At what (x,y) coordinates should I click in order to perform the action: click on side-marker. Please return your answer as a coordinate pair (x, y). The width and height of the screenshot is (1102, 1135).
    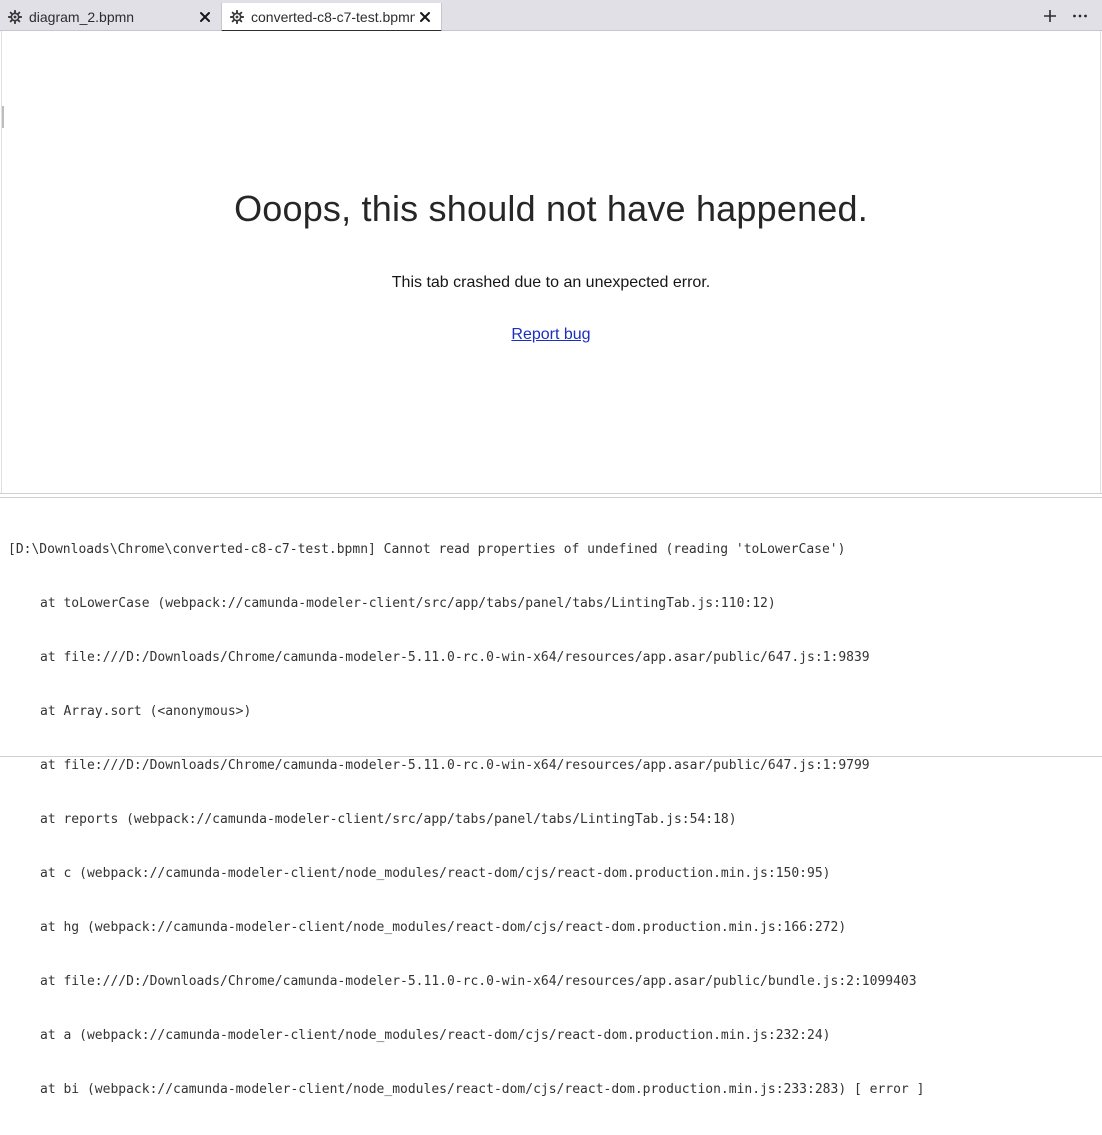
    Looking at the image, I should click on (3, 117).